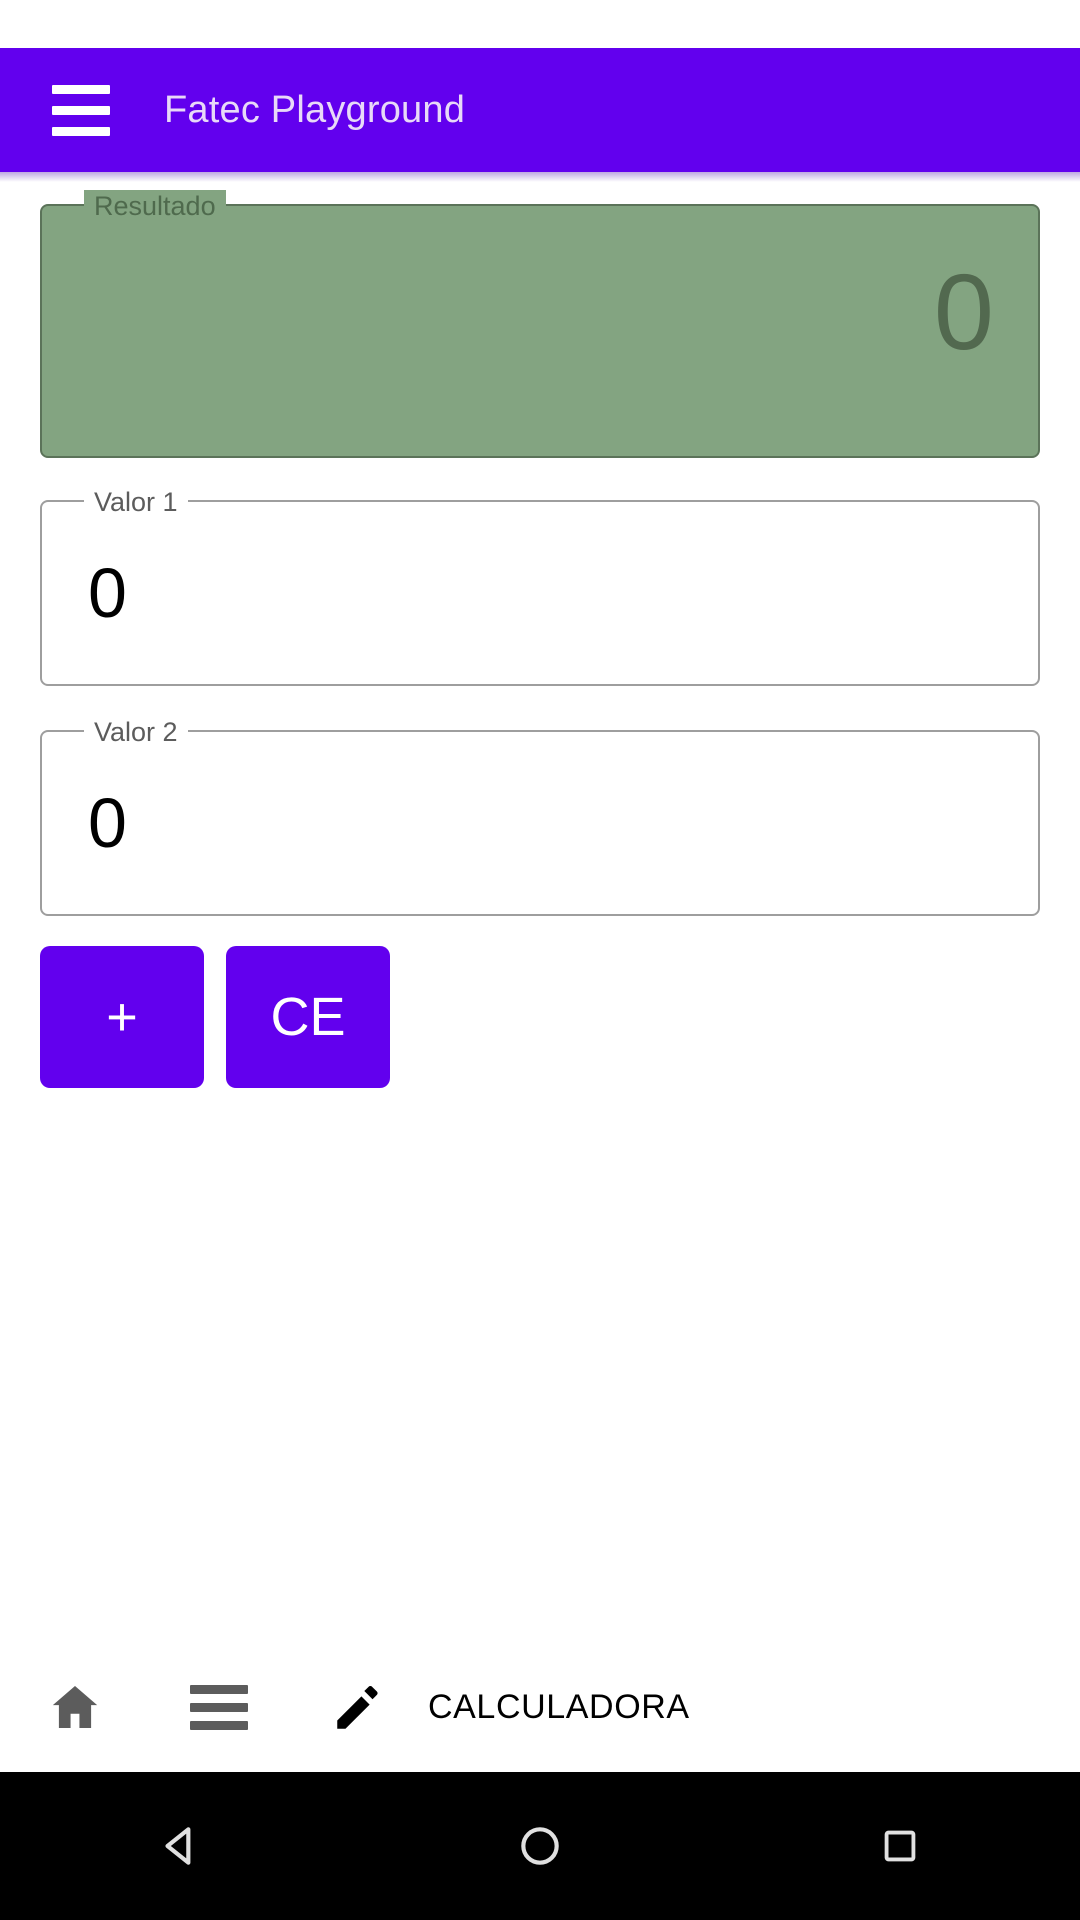 The width and height of the screenshot is (1080, 1920). I want to click on app-title: Fatec Playground, so click(315, 109).